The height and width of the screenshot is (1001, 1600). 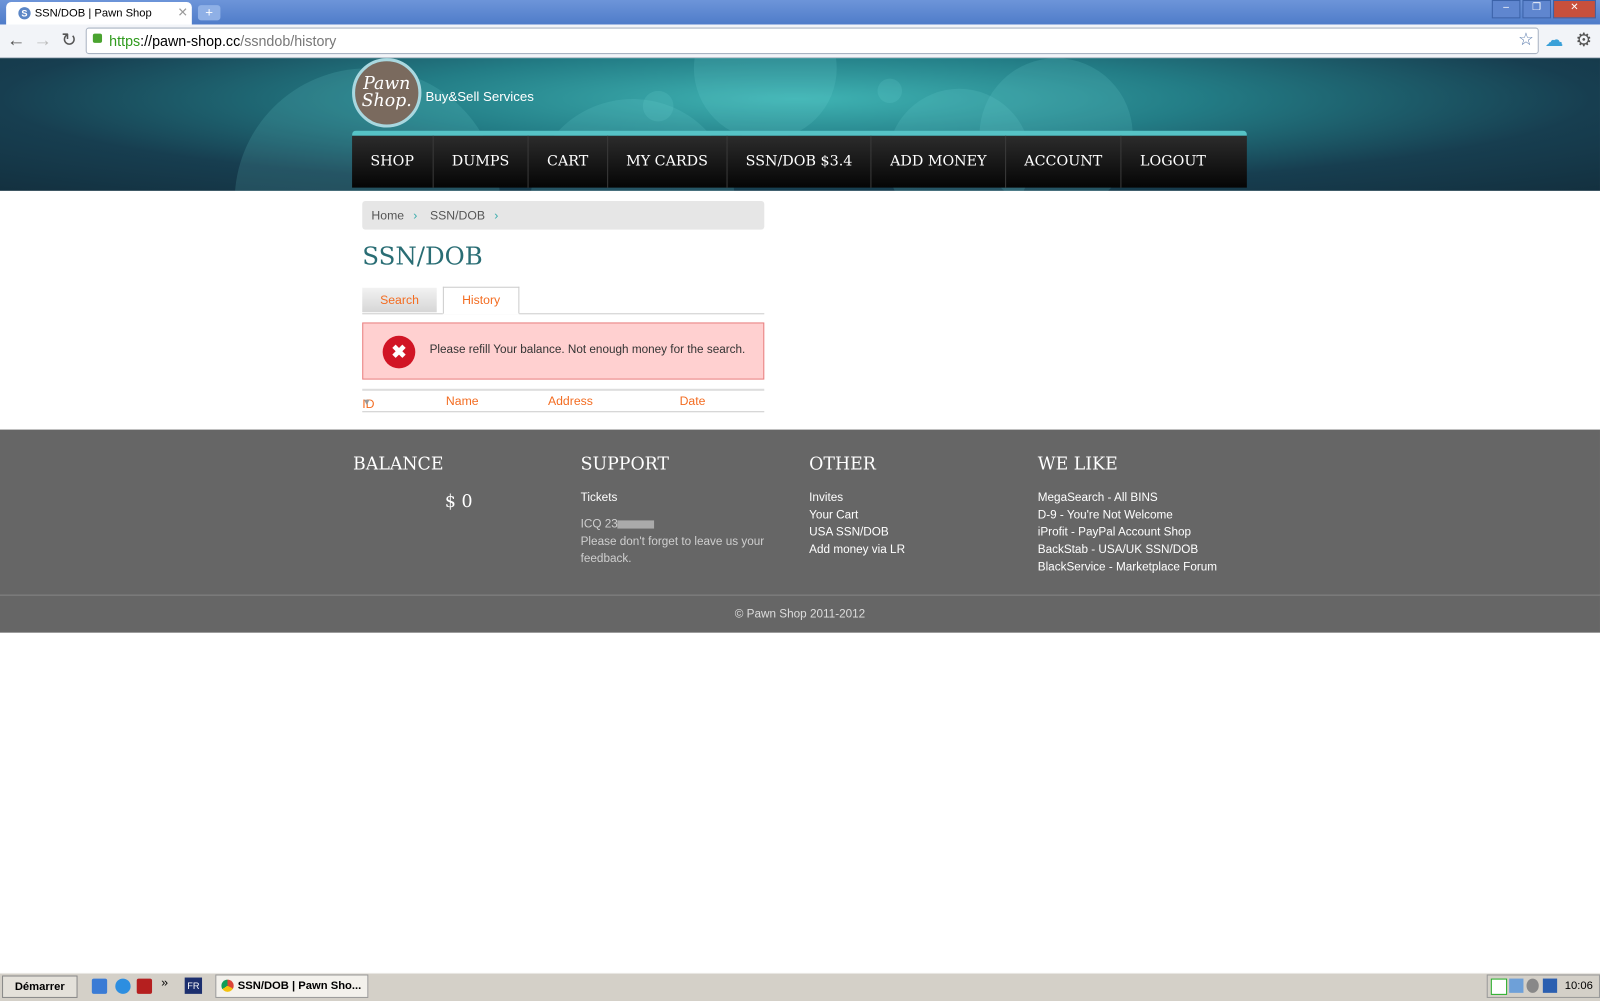 I want to click on icq-number: ICQ 23, so click(x=599, y=524).